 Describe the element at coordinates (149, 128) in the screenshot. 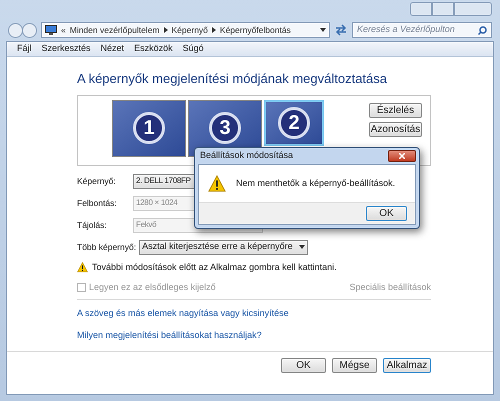

I see `monitor-number: 1` at that location.